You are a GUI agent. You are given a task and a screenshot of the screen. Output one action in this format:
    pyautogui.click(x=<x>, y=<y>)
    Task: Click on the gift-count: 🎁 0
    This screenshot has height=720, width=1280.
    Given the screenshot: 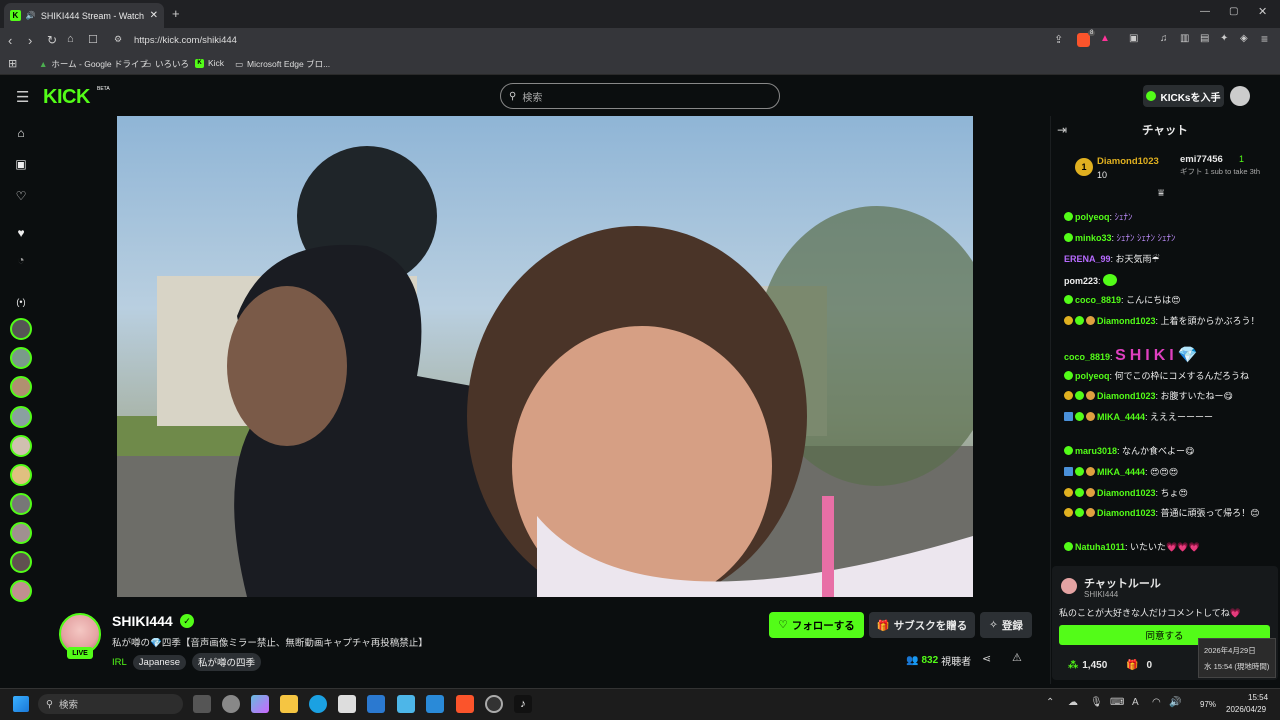 What is the action you would take?
    pyautogui.click(x=1139, y=665)
    